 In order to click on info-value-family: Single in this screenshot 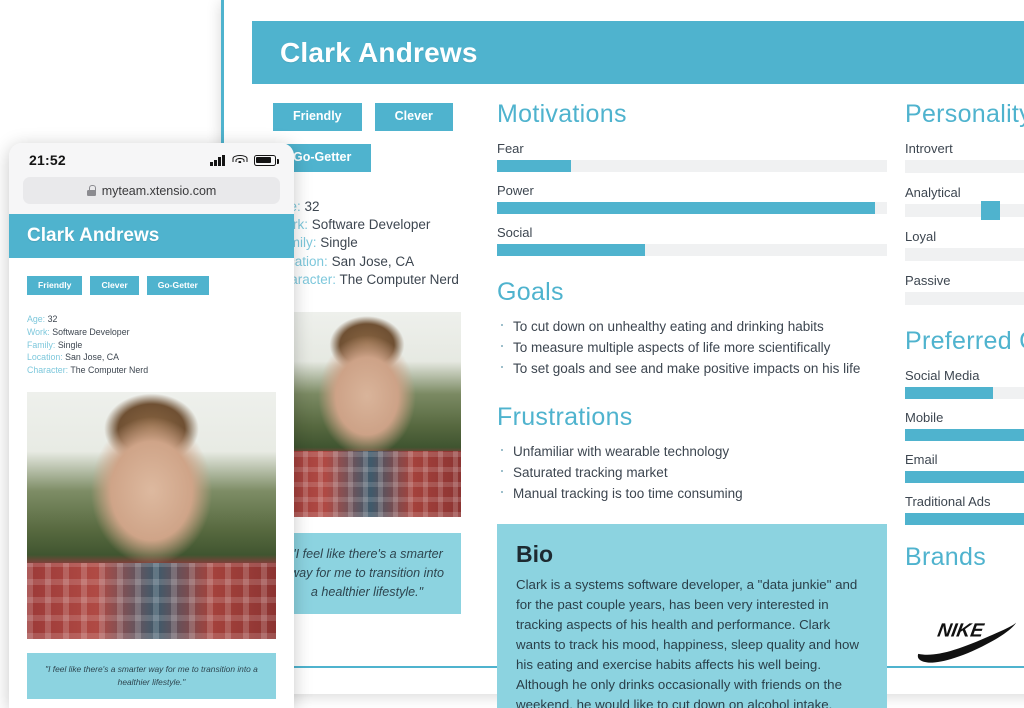, I will do `click(339, 243)`.